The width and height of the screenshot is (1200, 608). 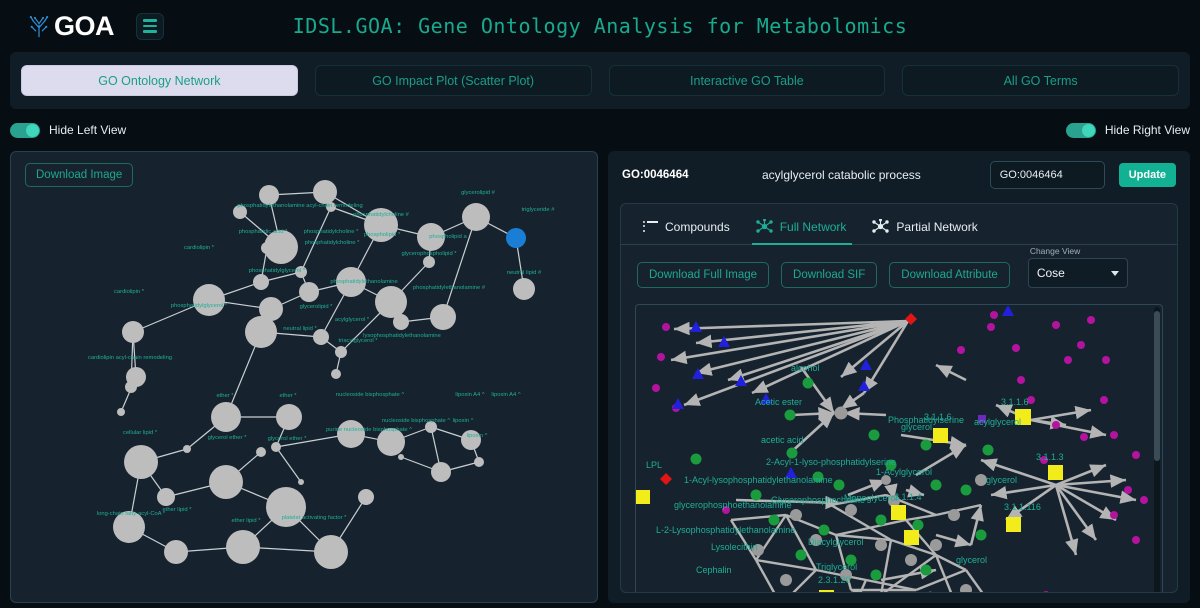 What do you see at coordinates (747, 80) in the screenshot?
I see `tab-interactive-go-table: Interactive GO Table` at bounding box center [747, 80].